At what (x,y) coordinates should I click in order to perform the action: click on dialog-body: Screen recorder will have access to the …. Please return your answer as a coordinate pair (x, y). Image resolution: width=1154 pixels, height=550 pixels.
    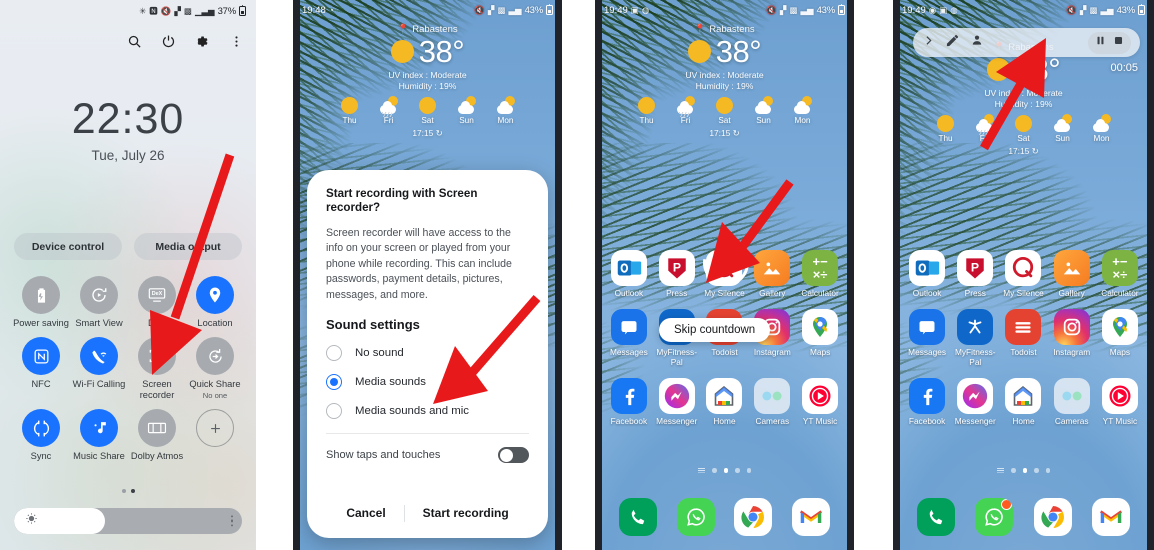
    Looking at the image, I should click on (419, 263).